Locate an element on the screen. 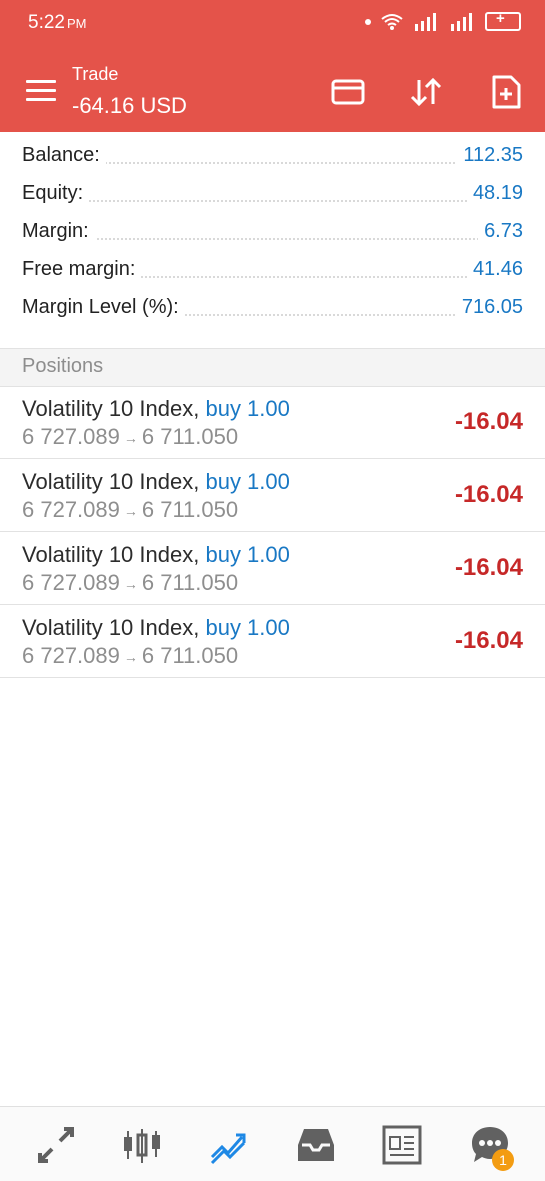  status-time: 5:22 PM is located at coordinates (57, 23).